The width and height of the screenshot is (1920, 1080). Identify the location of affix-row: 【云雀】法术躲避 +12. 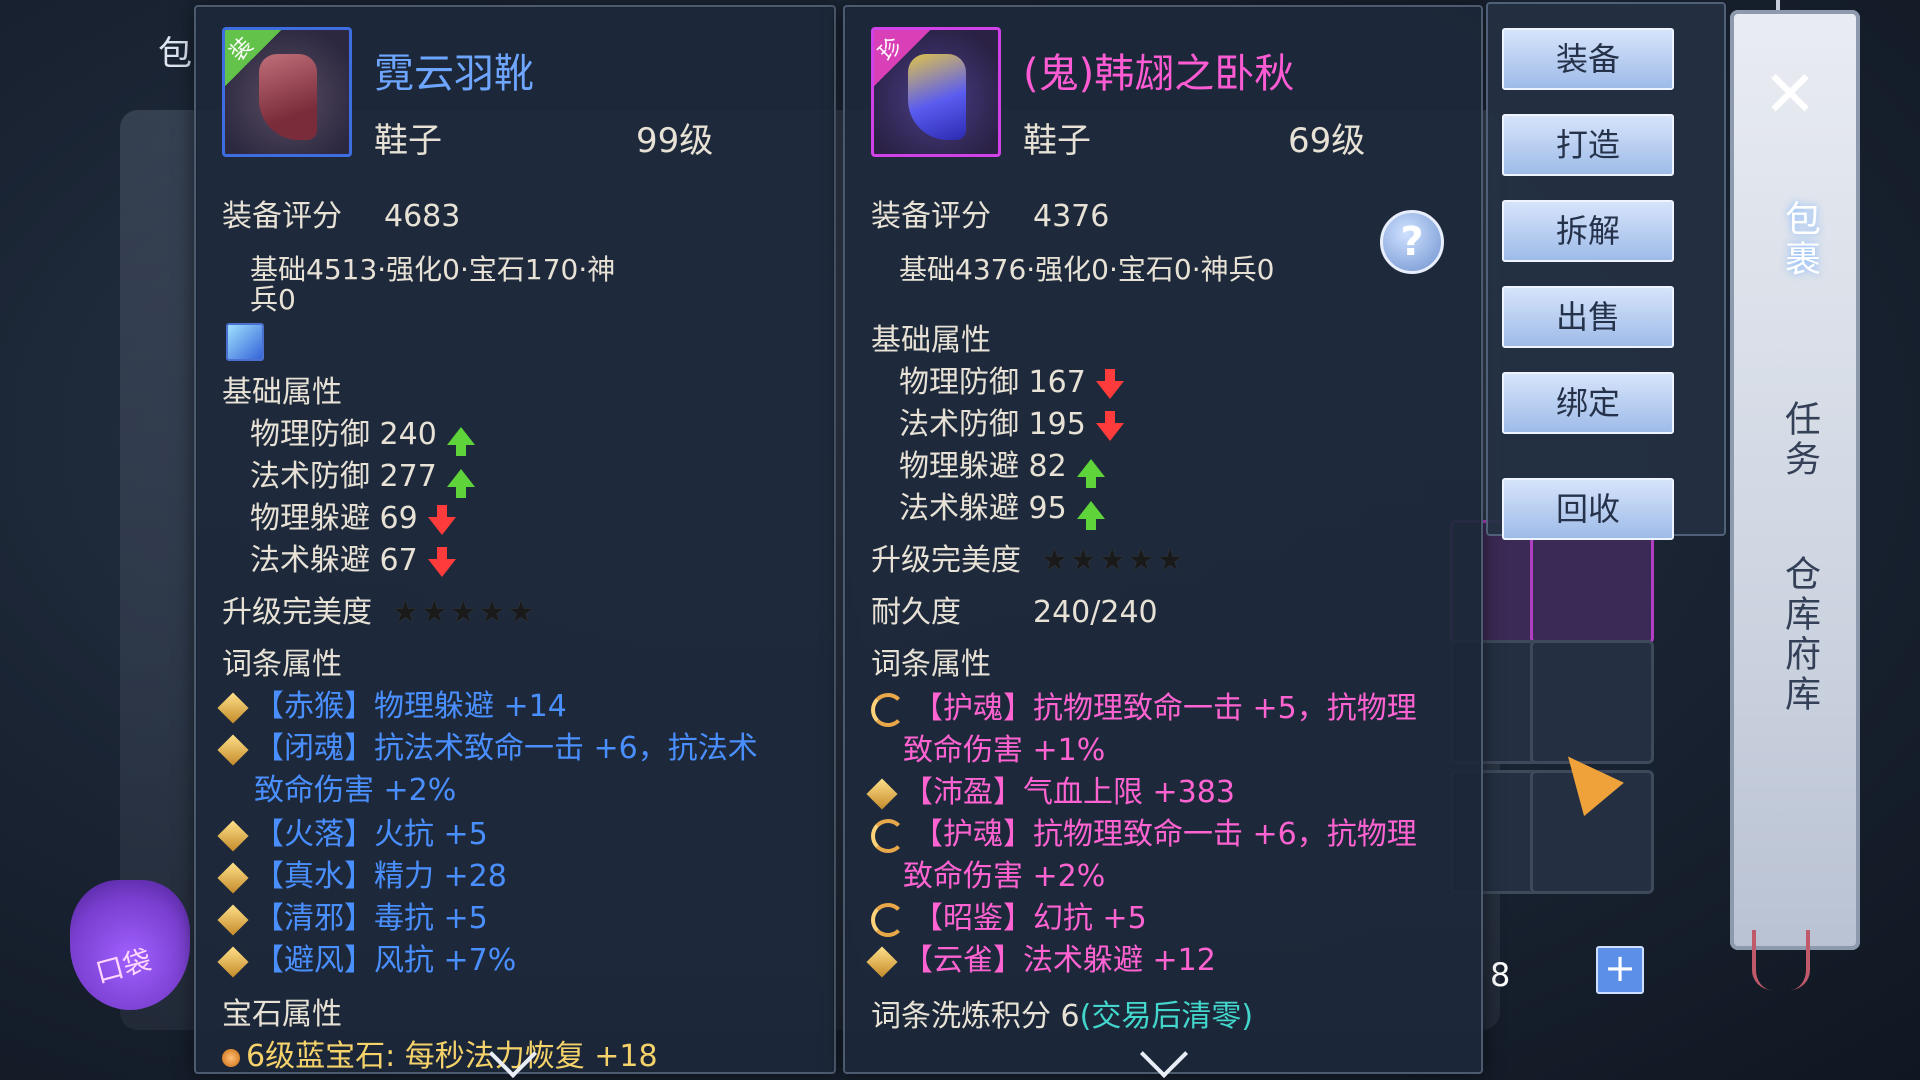
(1041, 961).